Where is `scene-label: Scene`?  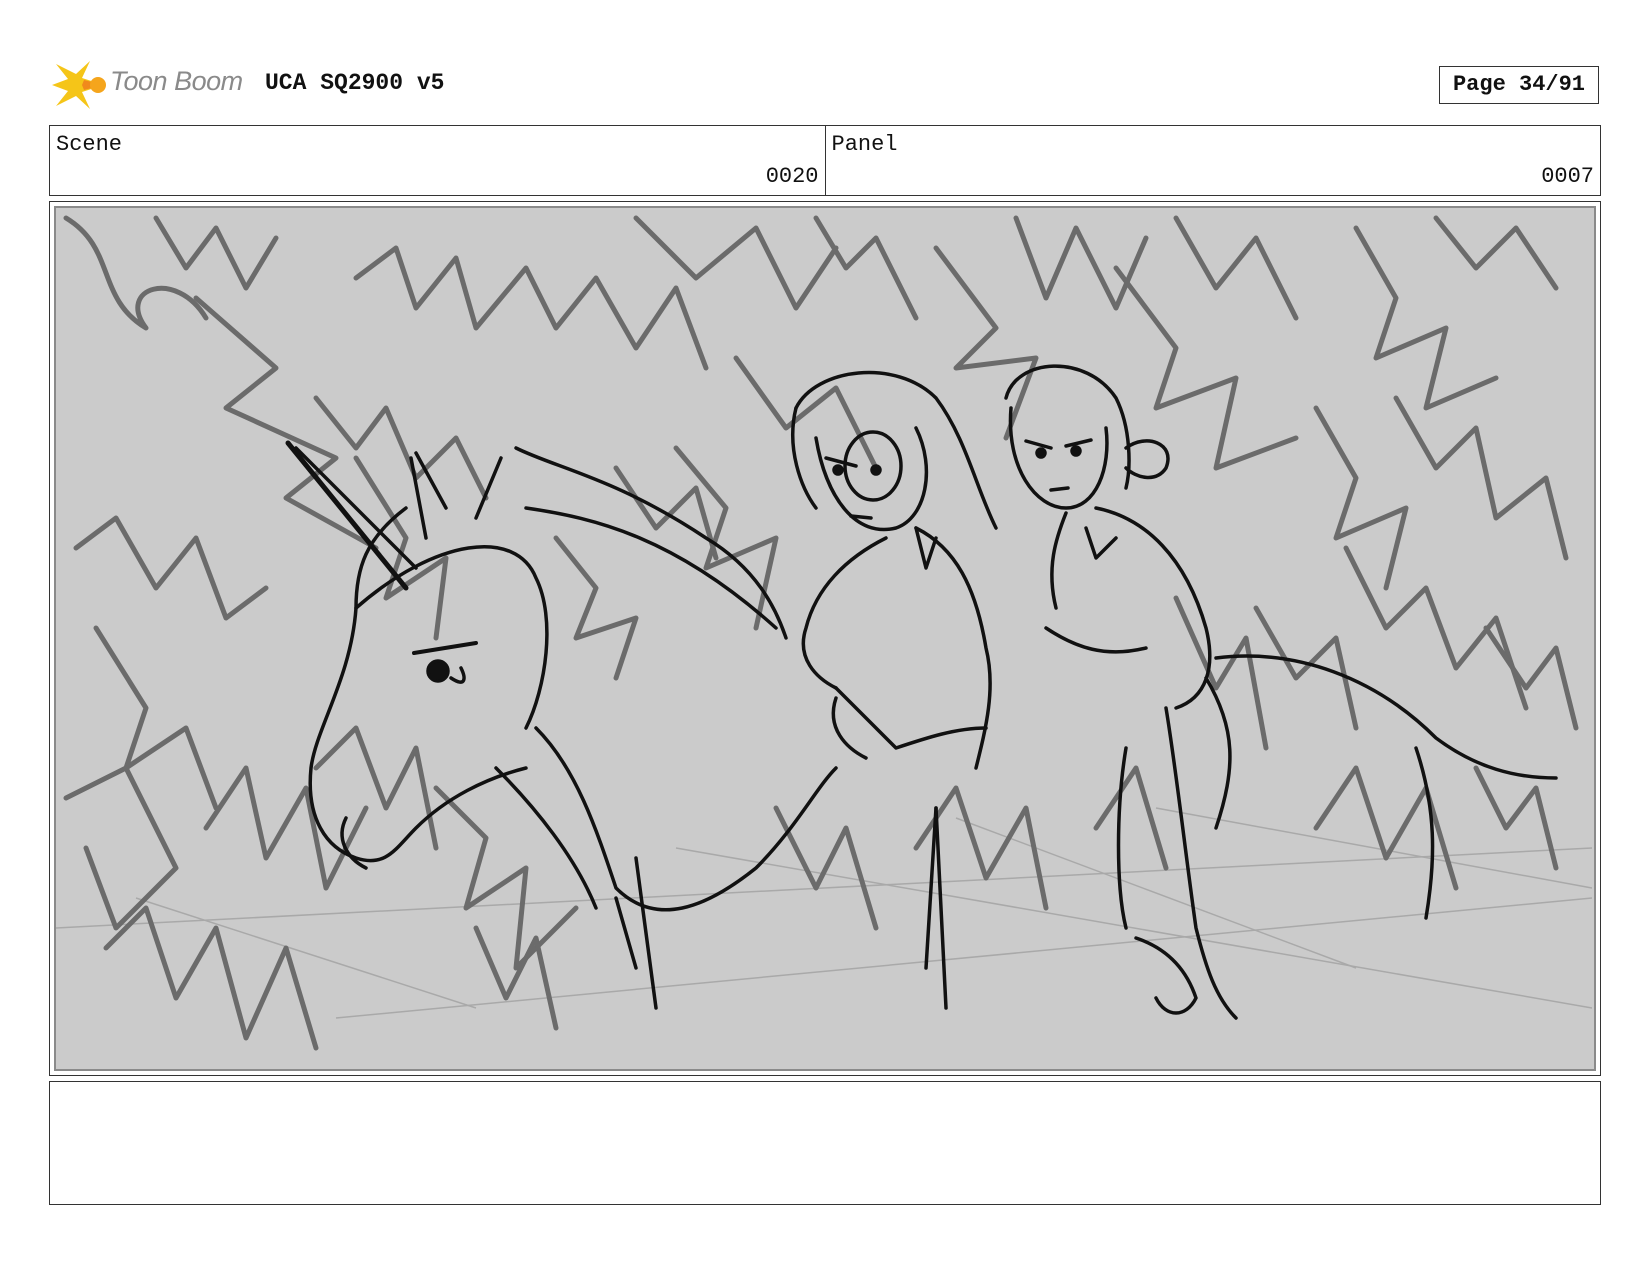 scene-label: Scene is located at coordinates (89, 144).